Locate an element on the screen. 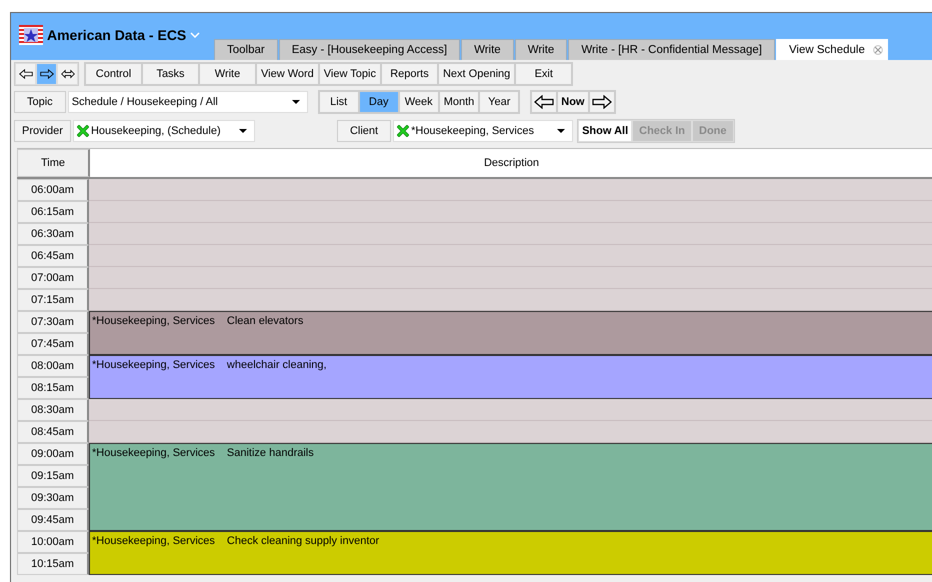 Image resolution: width=932 pixels, height=582 pixels. window-title: American Data - ECS is located at coordinates (116, 35).